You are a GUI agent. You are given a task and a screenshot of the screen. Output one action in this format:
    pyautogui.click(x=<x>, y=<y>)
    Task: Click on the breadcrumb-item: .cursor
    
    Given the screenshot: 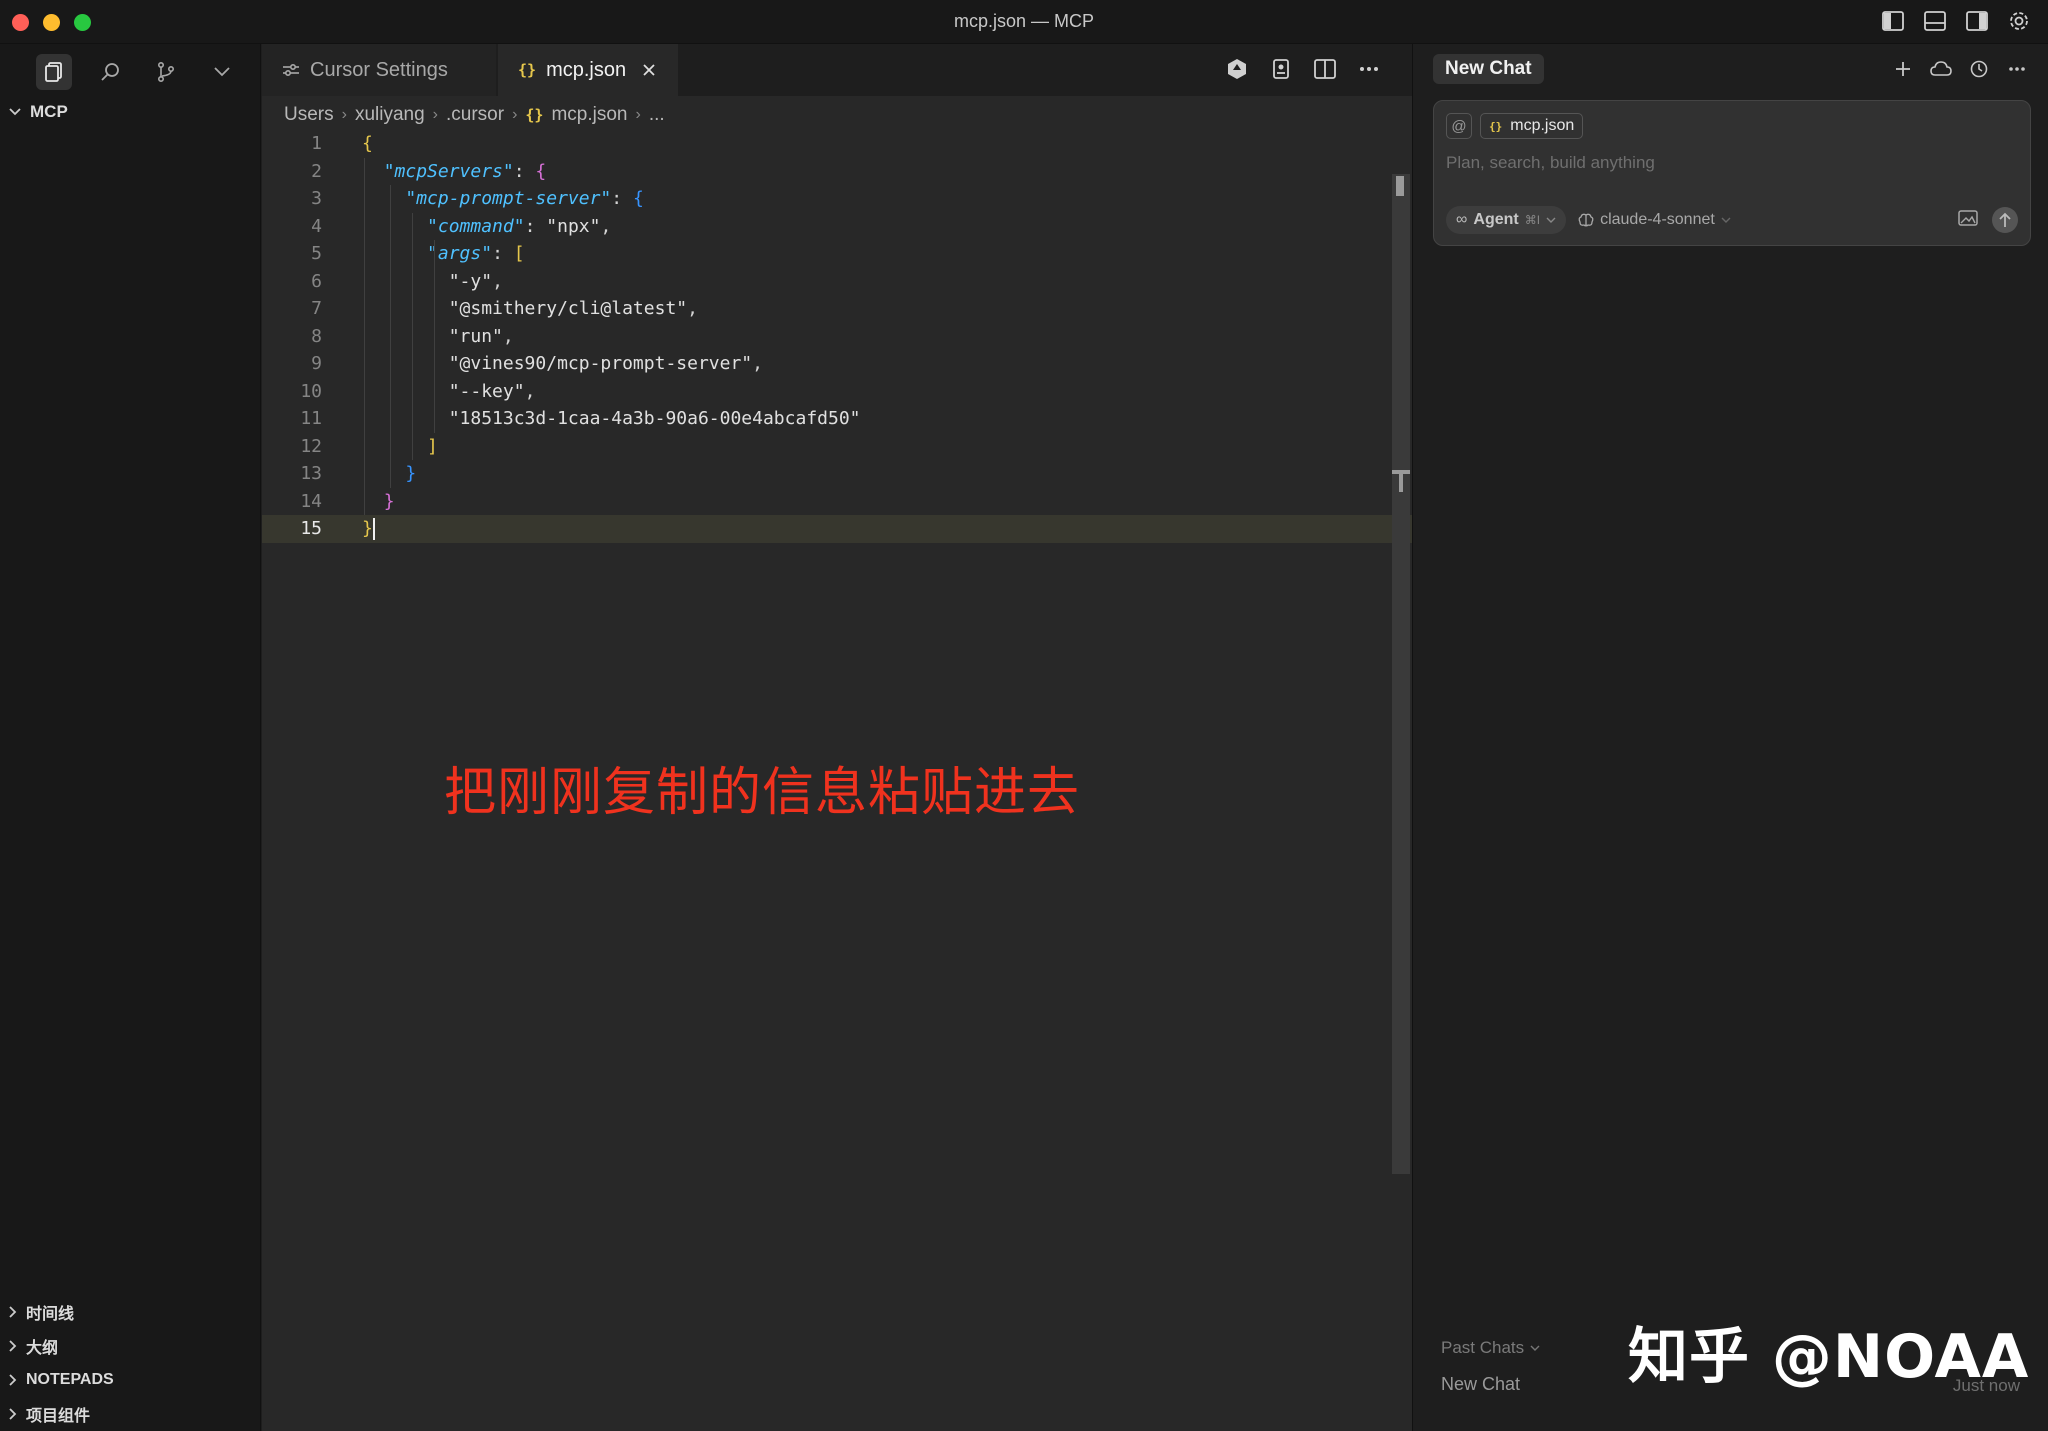 What is the action you would take?
    pyautogui.click(x=475, y=115)
    